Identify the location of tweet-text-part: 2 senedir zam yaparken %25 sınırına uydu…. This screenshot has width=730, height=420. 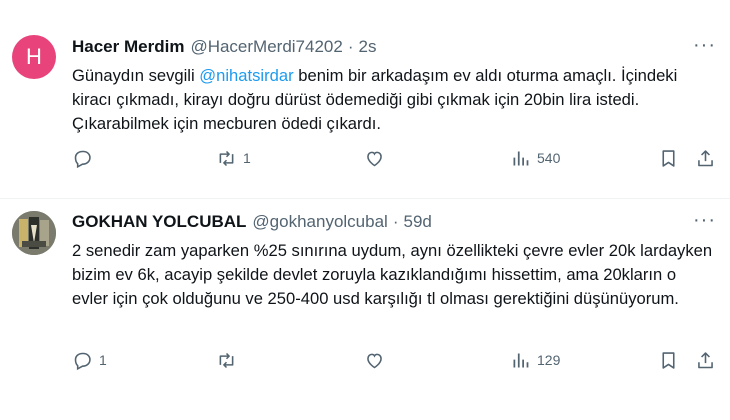
(392, 274).